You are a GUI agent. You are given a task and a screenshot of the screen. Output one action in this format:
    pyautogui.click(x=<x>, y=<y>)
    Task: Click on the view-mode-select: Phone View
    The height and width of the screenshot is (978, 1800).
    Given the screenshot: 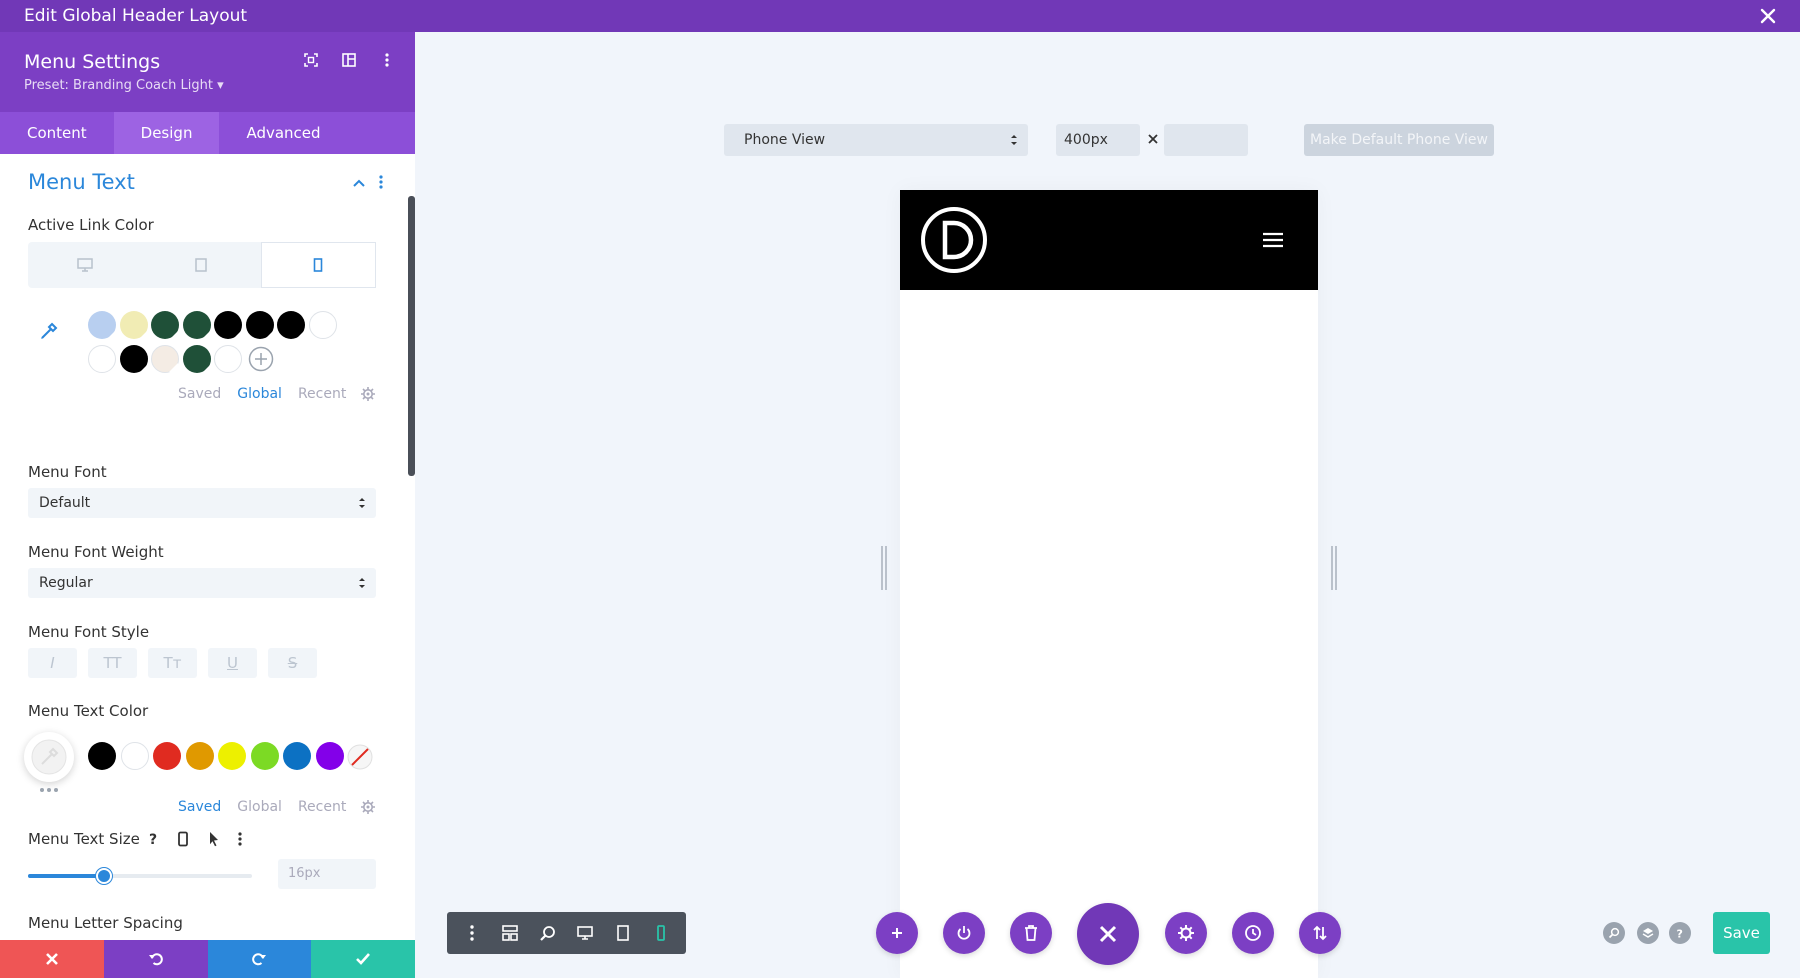 What is the action you would take?
    pyautogui.click(x=876, y=140)
    